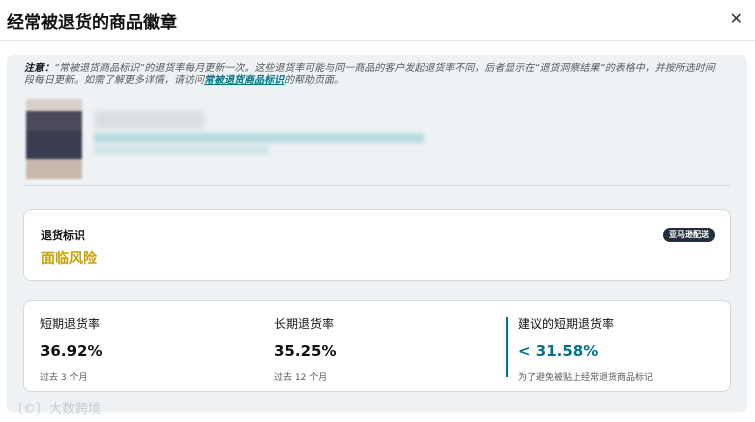 The height and width of the screenshot is (422, 755). What do you see at coordinates (558, 351) in the screenshot?
I see `recommended-value: < 31.58%` at bounding box center [558, 351].